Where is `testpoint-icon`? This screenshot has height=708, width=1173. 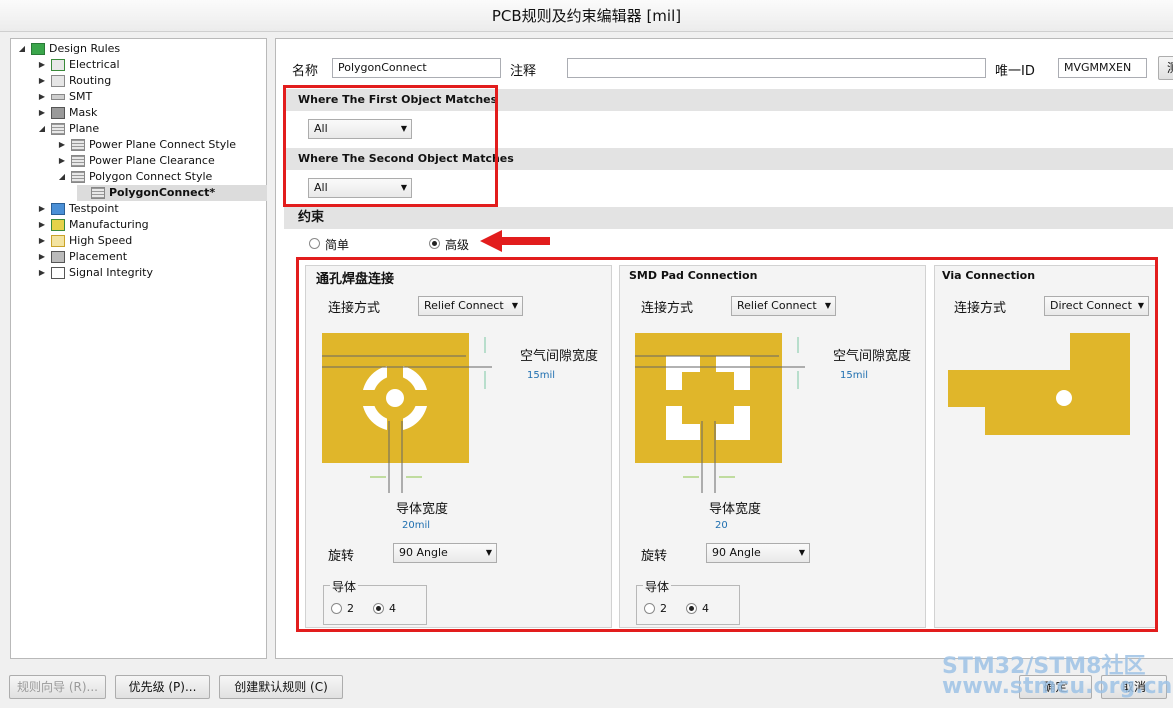 testpoint-icon is located at coordinates (58, 209).